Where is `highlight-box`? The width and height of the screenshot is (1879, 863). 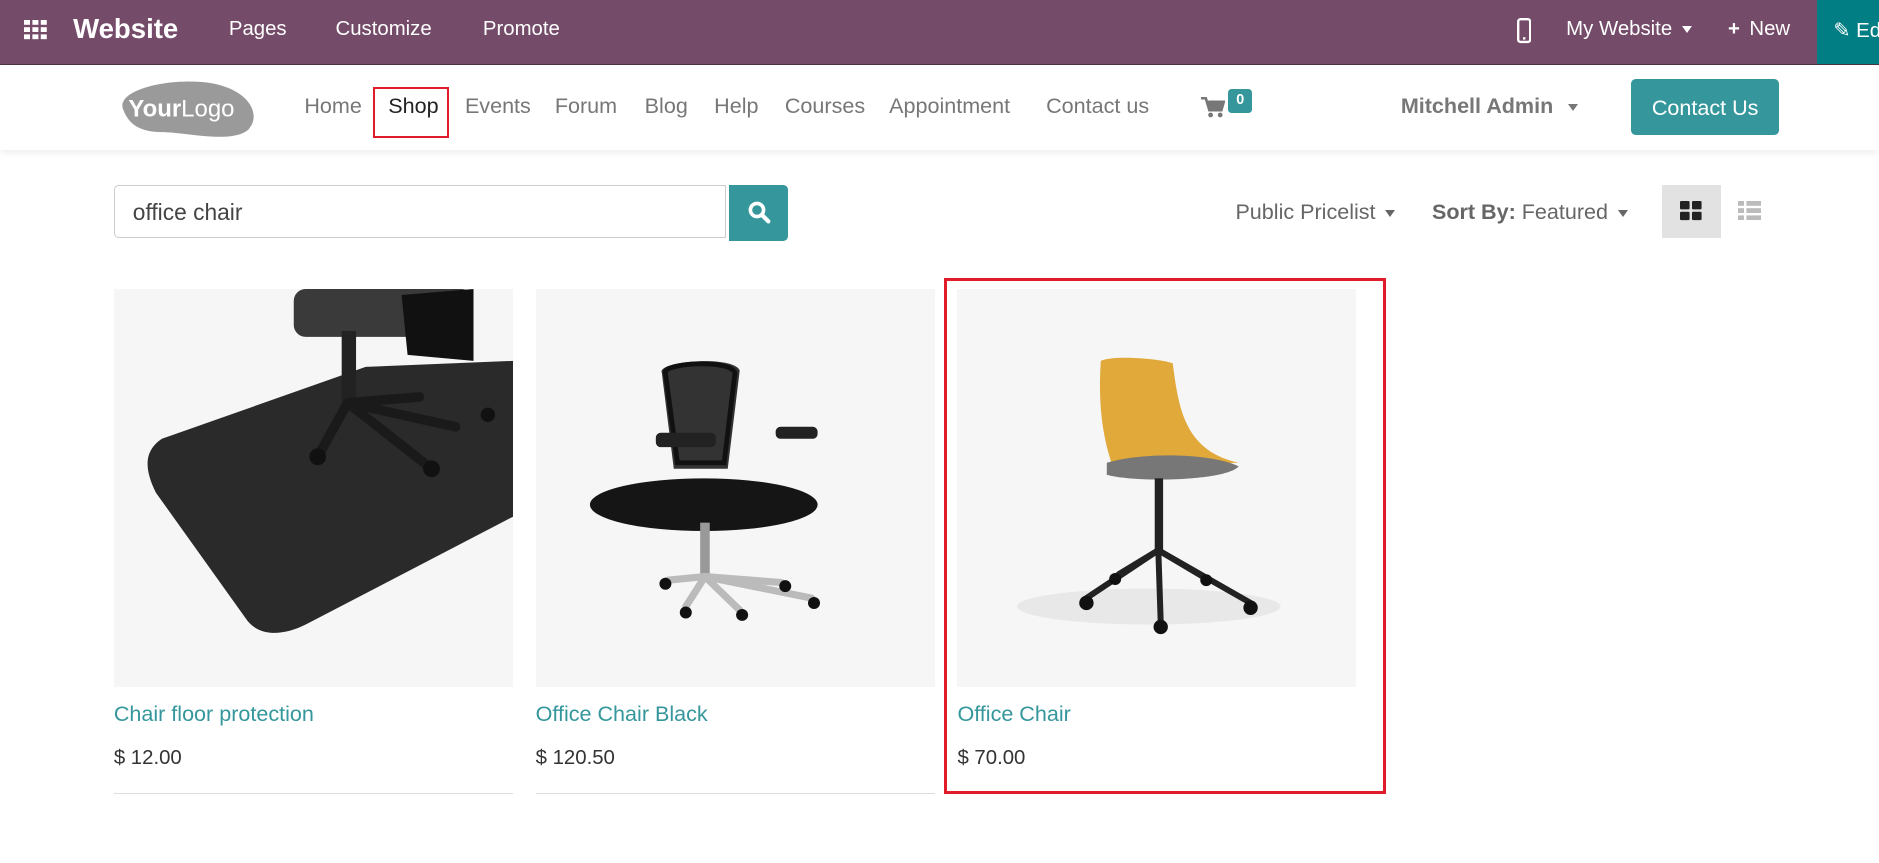 highlight-box is located at coordinates (1165, 536).